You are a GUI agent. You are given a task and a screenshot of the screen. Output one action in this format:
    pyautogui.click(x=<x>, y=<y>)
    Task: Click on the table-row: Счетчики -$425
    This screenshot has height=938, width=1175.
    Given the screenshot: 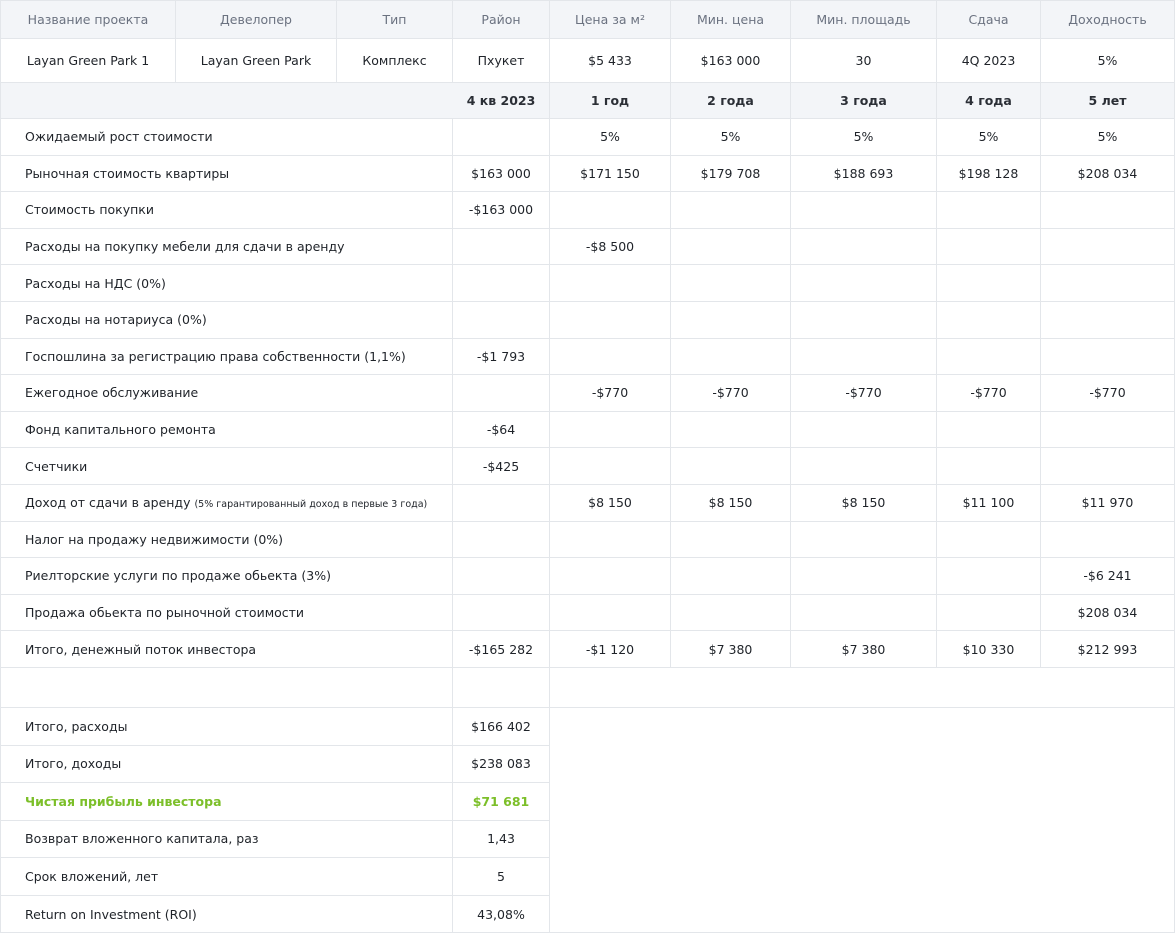 What is the action you would take?
    pyautogui.click(x=587, y=466)
    